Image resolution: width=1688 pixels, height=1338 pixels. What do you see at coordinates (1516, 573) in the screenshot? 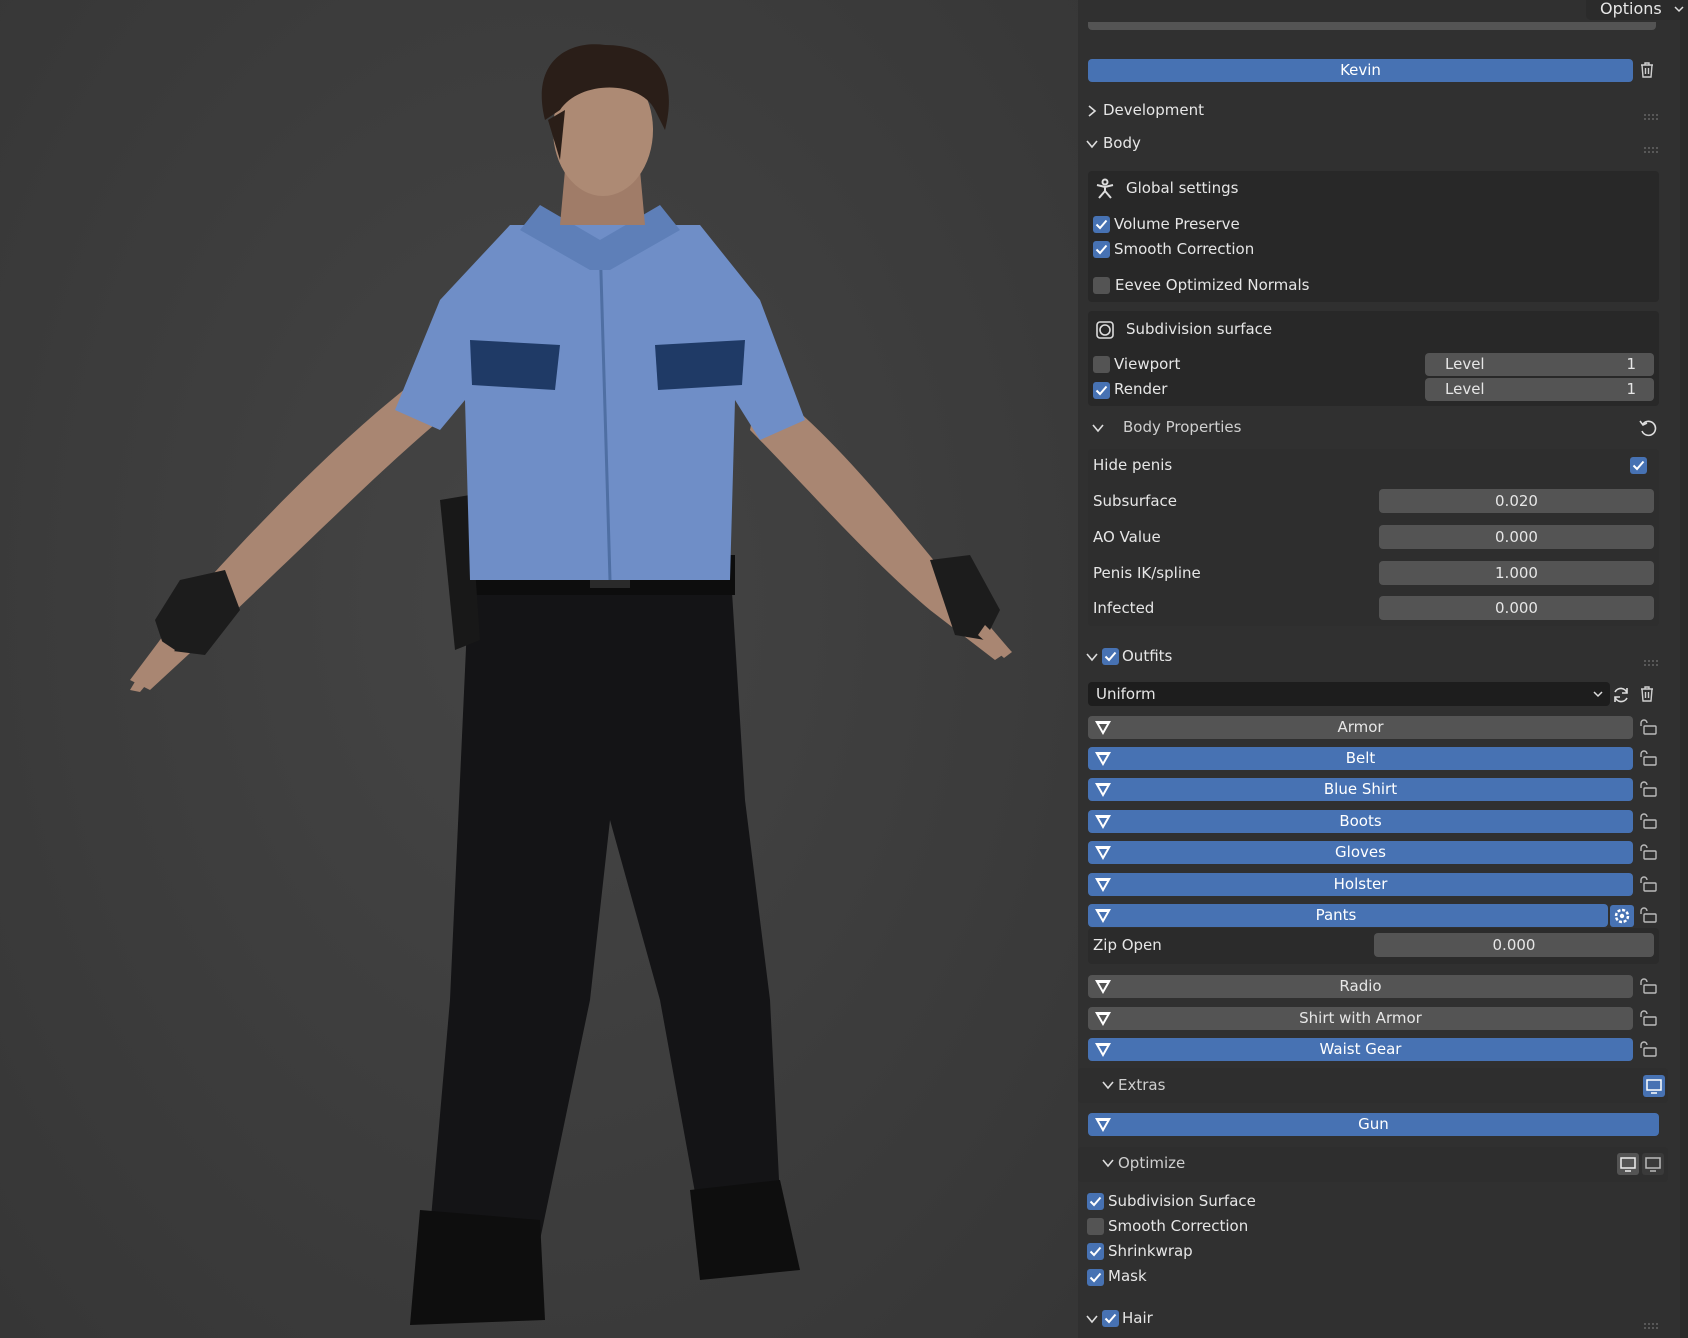
I see `penis-ik-field: 1.000` at bounding box center [1516, 573].